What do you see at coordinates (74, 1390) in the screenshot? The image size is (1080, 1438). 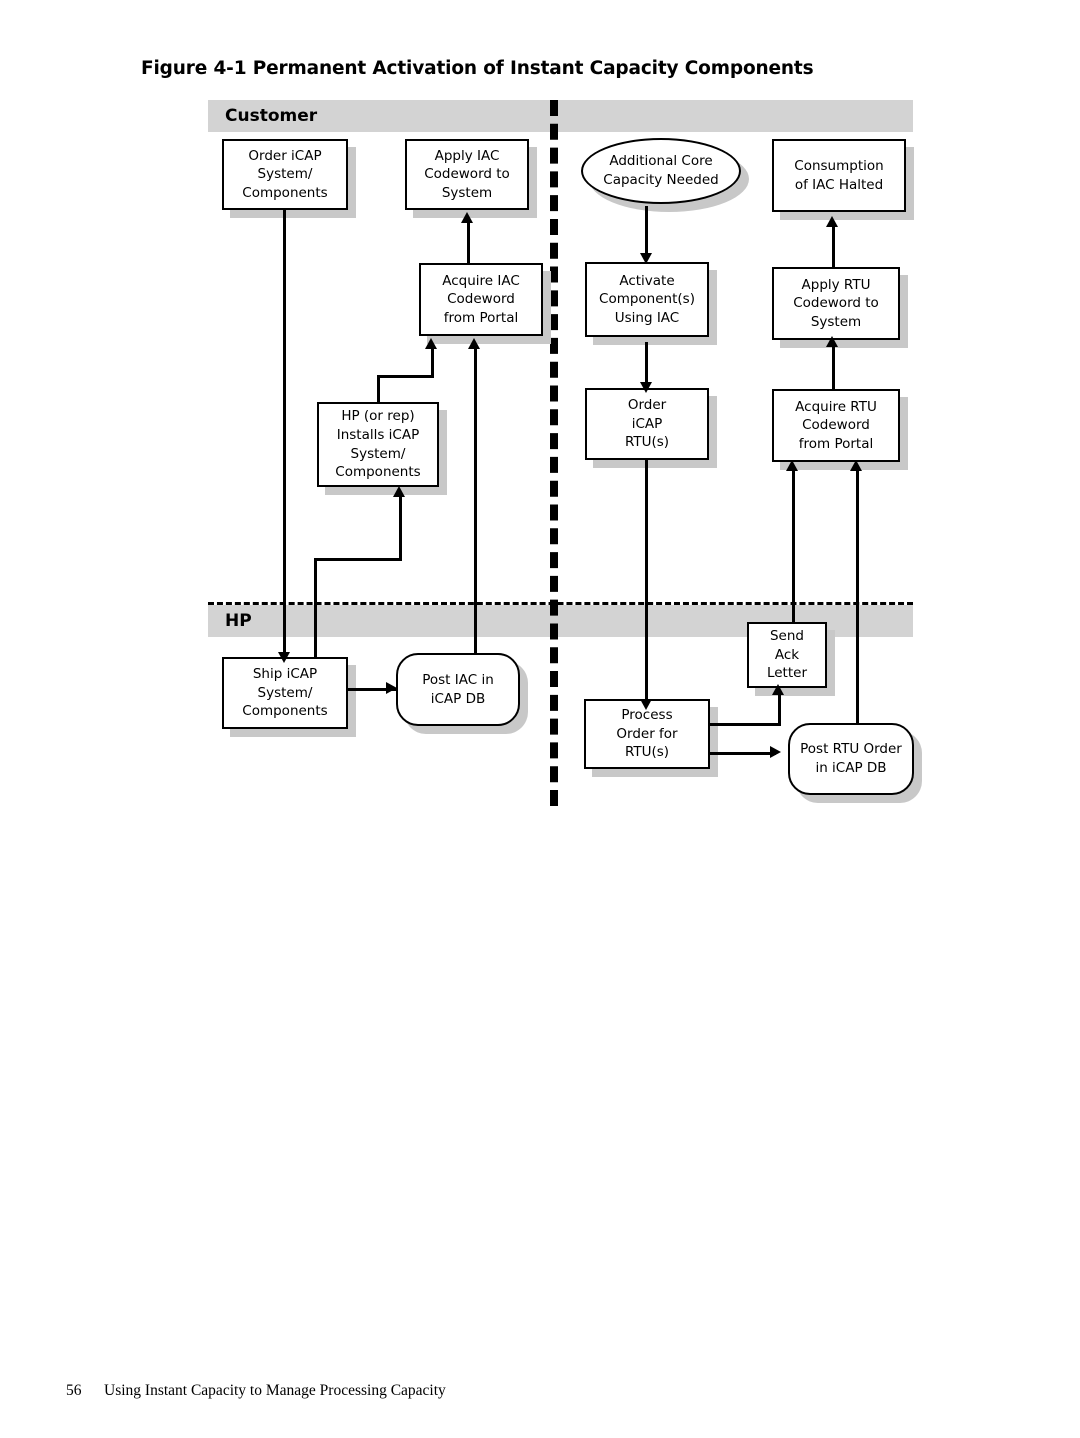 I see `footer-page-number: 56` at bounding box center [74, 1390].